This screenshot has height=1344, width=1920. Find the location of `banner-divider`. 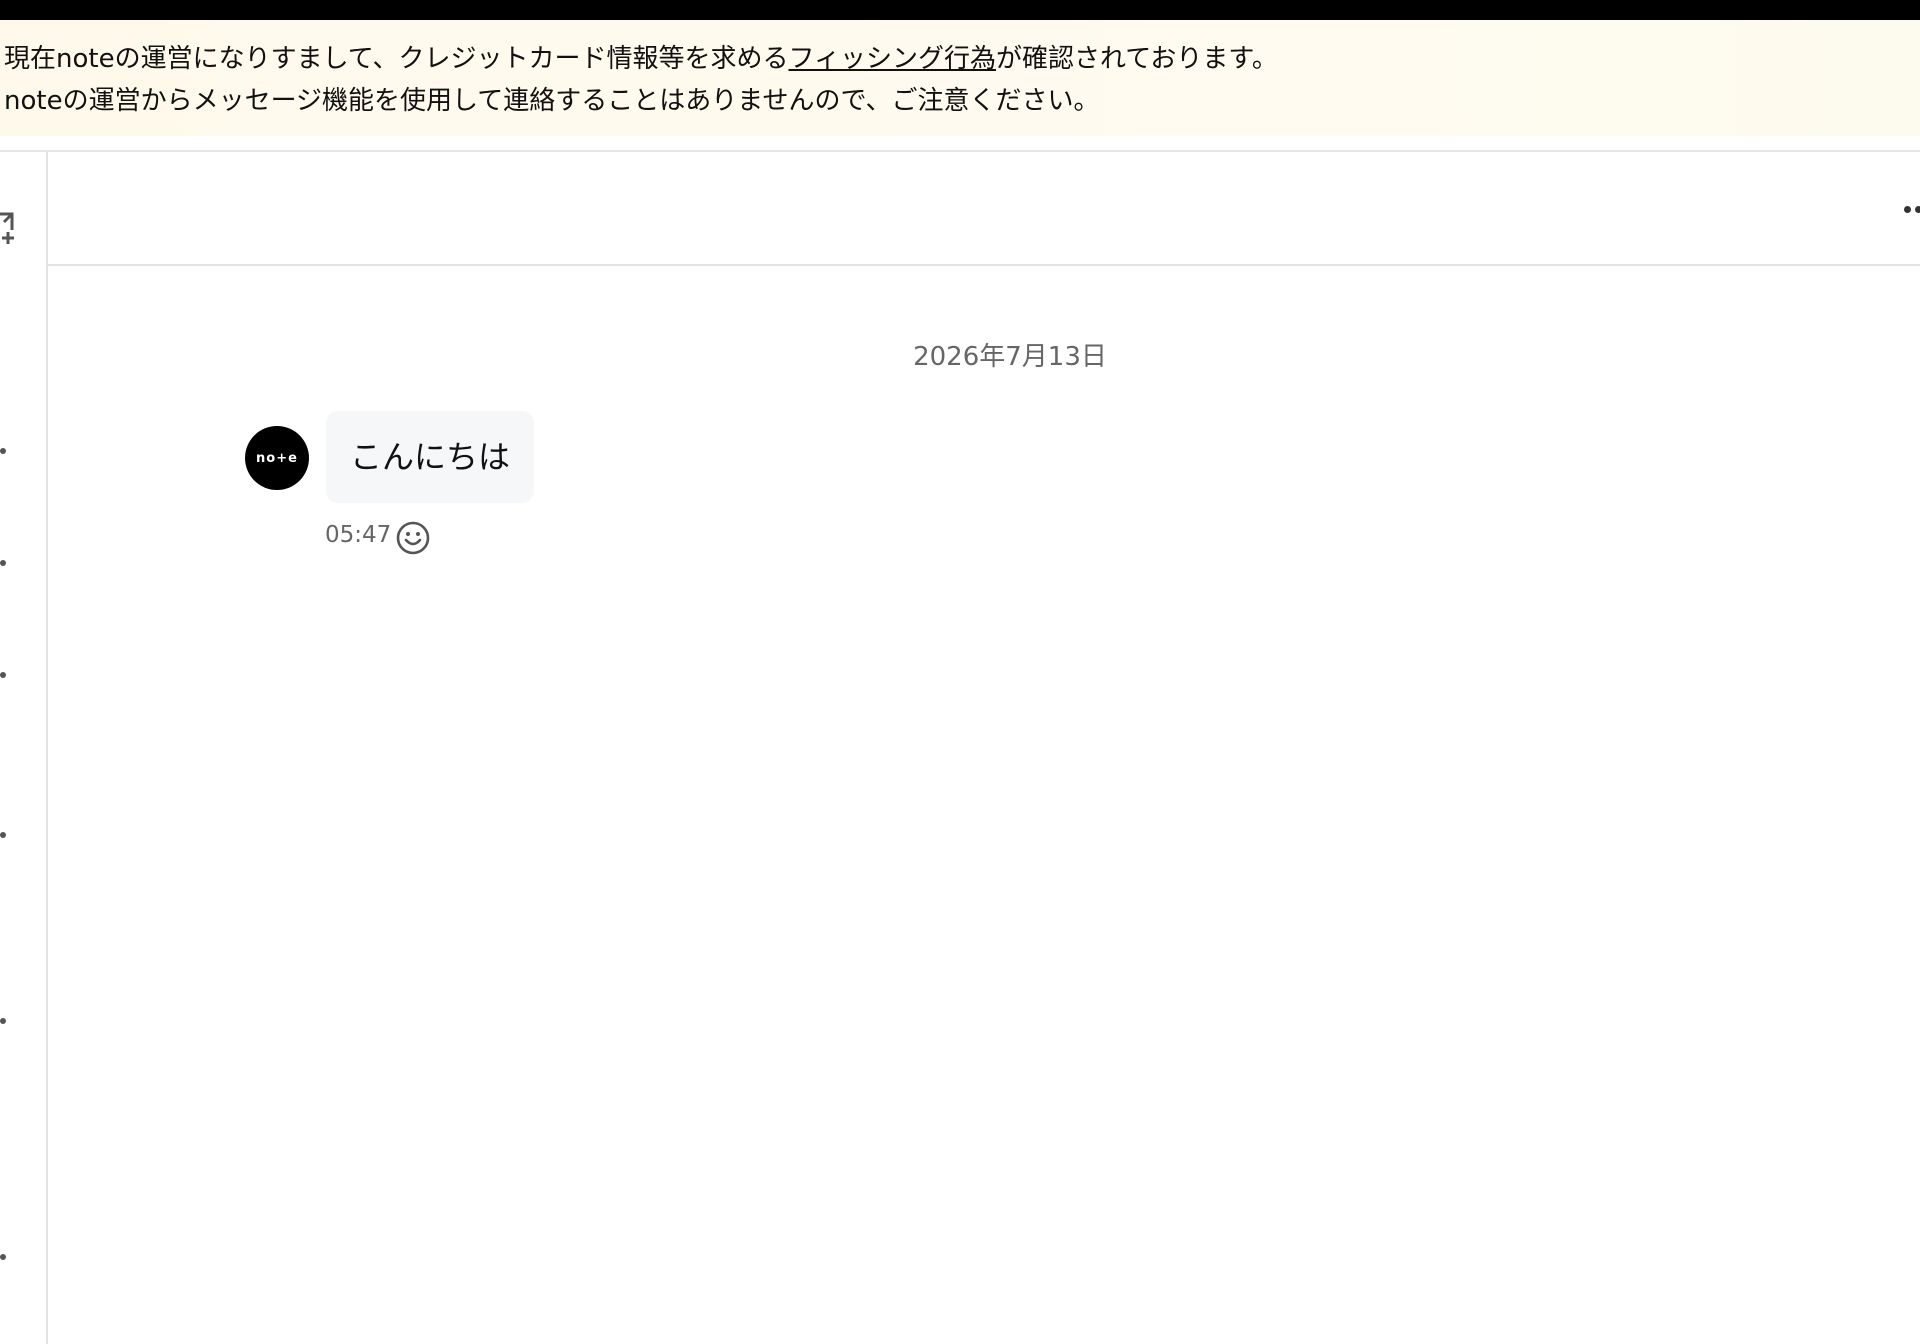

banner-divider is located at coordinates (960, 151).